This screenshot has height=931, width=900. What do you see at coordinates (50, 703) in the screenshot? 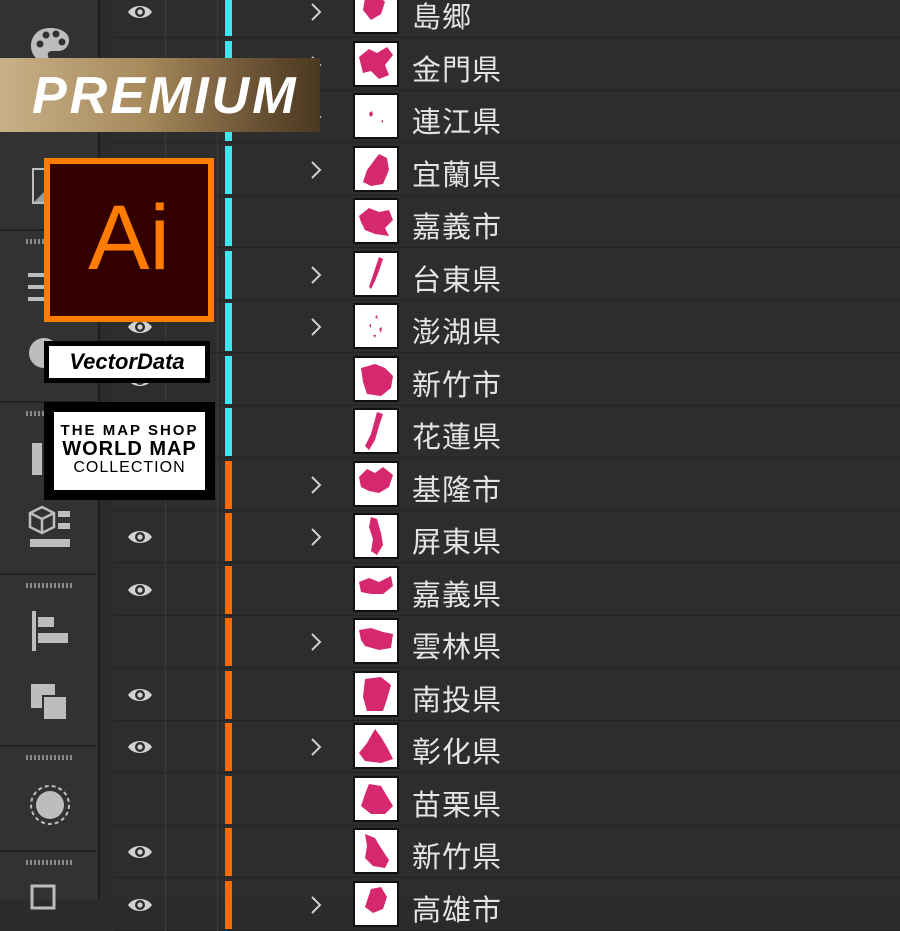
I see `pathfinder-icon` at bounding box center [50, 703].